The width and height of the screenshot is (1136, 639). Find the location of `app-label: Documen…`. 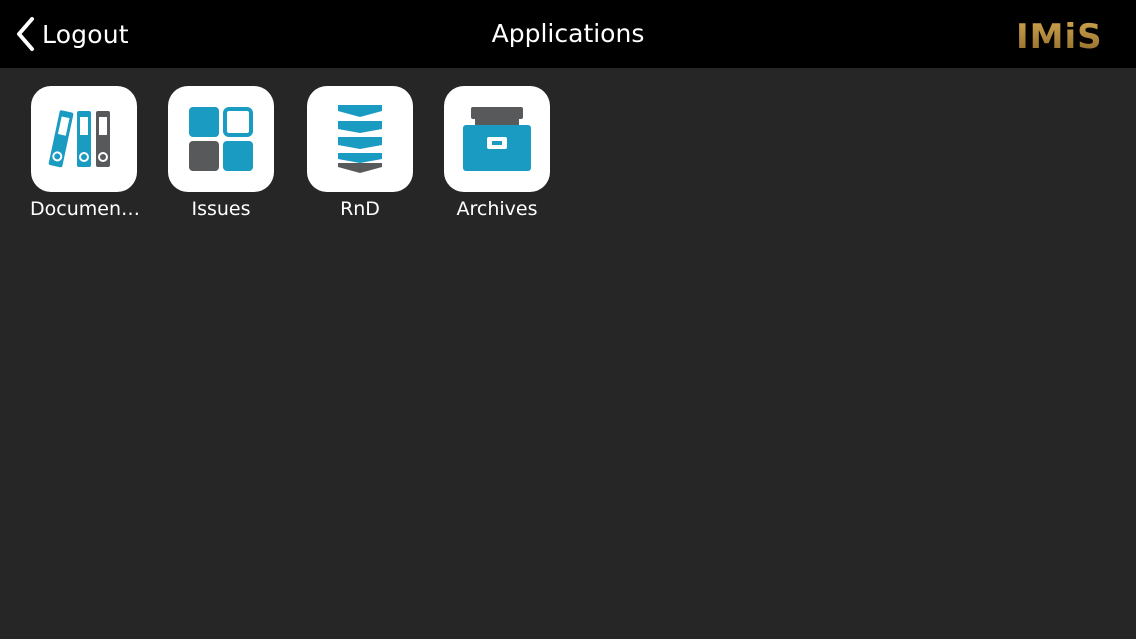

app-label: Documen… is located at coordinates (84, 209).